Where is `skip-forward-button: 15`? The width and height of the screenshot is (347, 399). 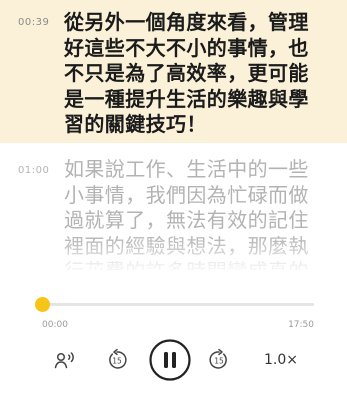
skip-forward-button: 15 is located at coordinates (219, 360).